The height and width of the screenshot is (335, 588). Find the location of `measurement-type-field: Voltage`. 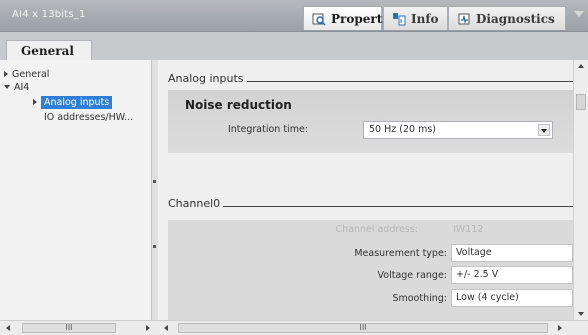

measurement-type-field: Voltage is located at coordinates (512, 253).